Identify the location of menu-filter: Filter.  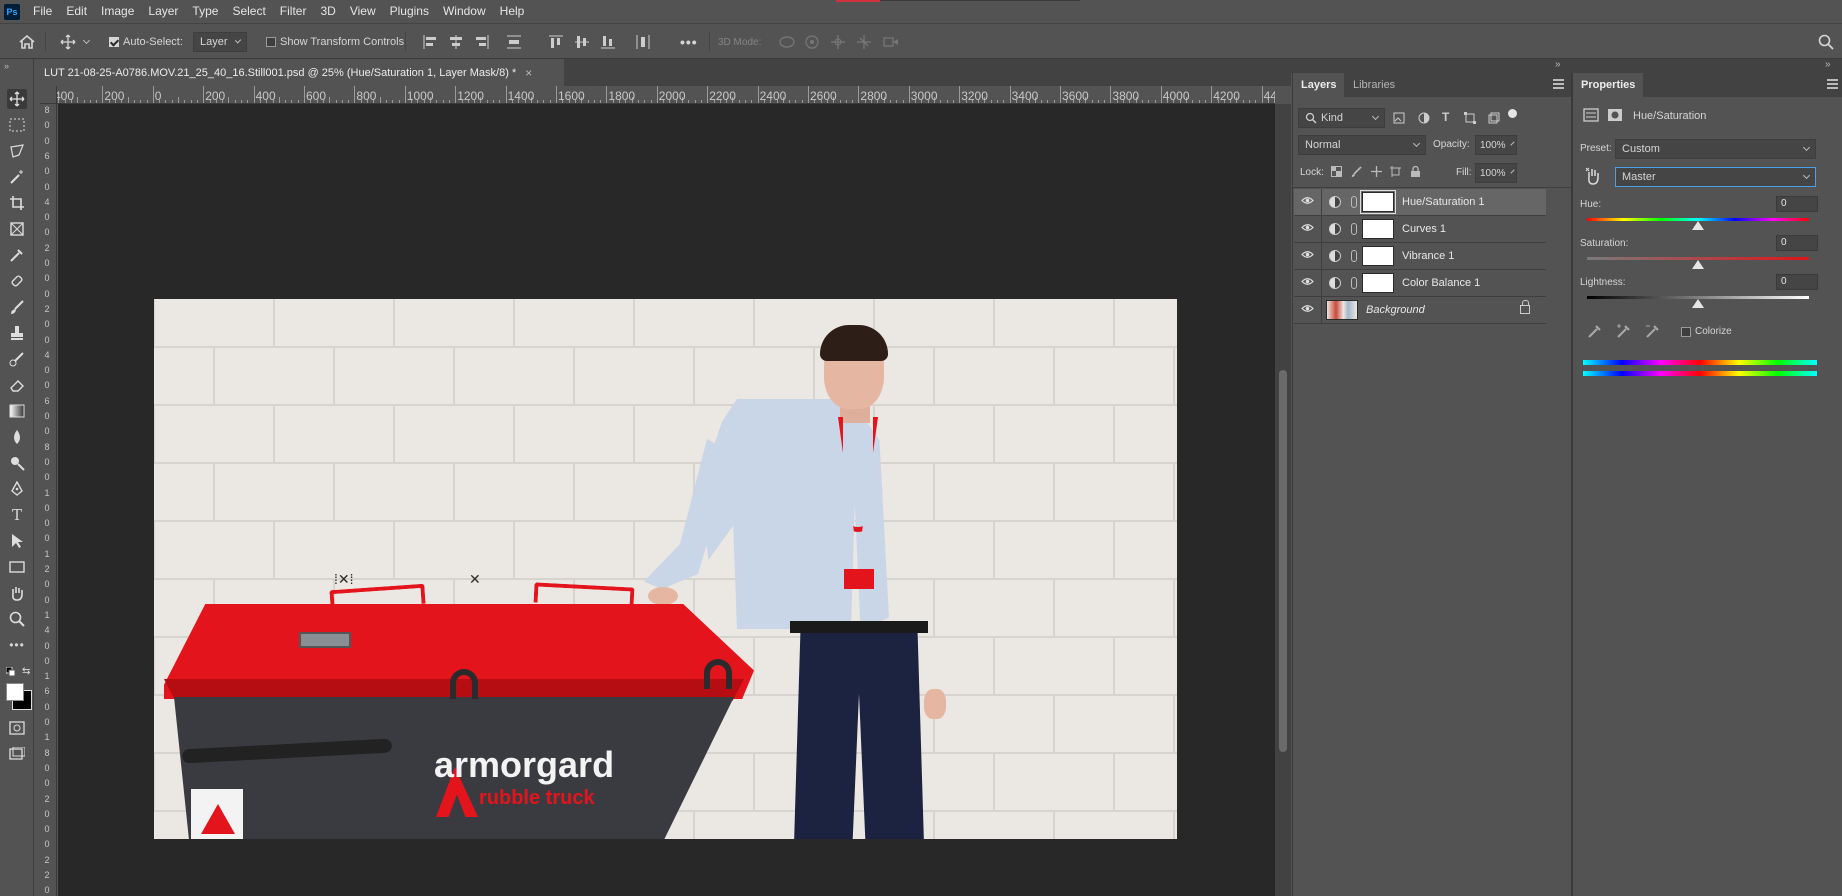
(293, 11).